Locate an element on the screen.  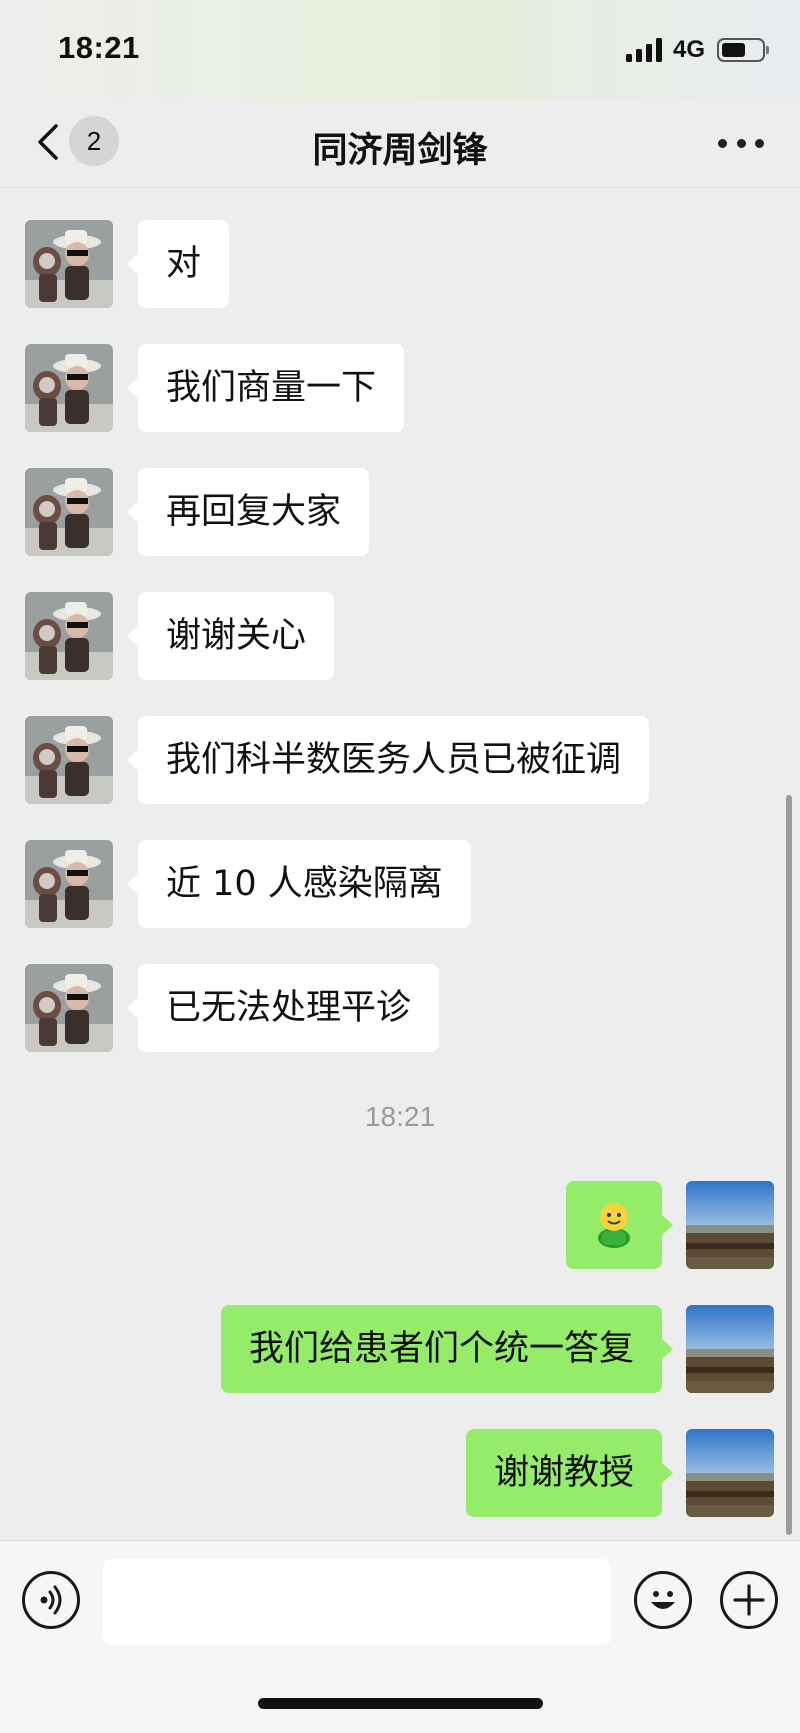
home-indicator is located at coordinates (400, 1703).